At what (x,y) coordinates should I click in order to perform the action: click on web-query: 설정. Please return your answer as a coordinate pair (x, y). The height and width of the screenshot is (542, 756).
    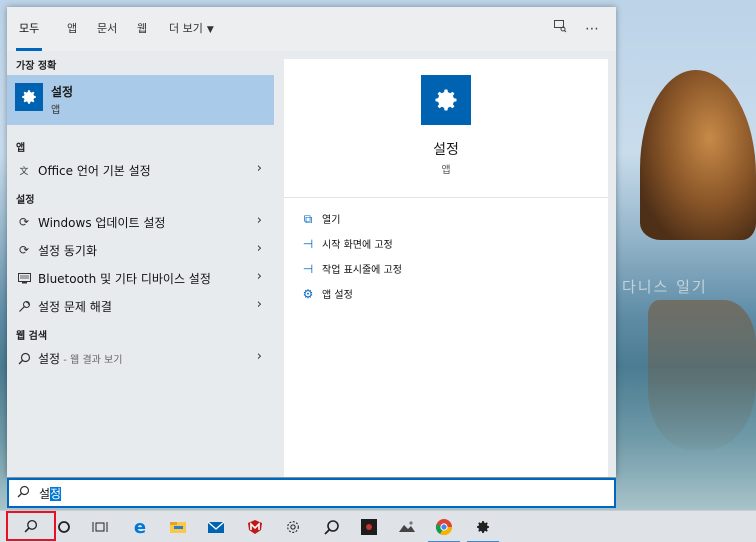
    Looking at the image, I should click on (49, 359).